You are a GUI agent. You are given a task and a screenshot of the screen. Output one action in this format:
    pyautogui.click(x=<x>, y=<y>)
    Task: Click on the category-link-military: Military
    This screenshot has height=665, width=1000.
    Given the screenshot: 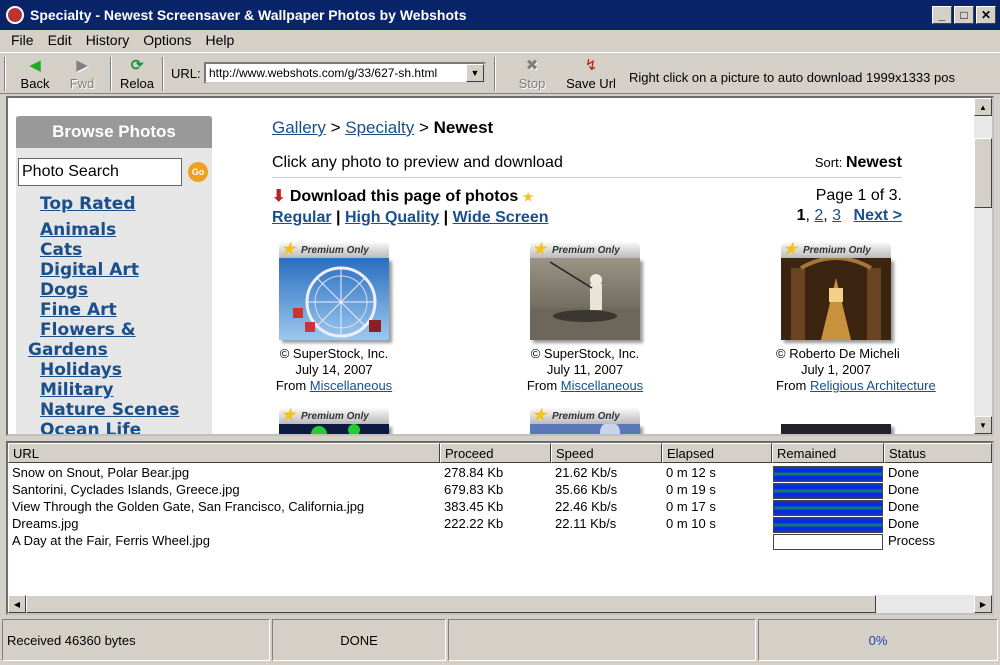 What is the action you would take?
    pyautogui.click(x=76, y=390)
    